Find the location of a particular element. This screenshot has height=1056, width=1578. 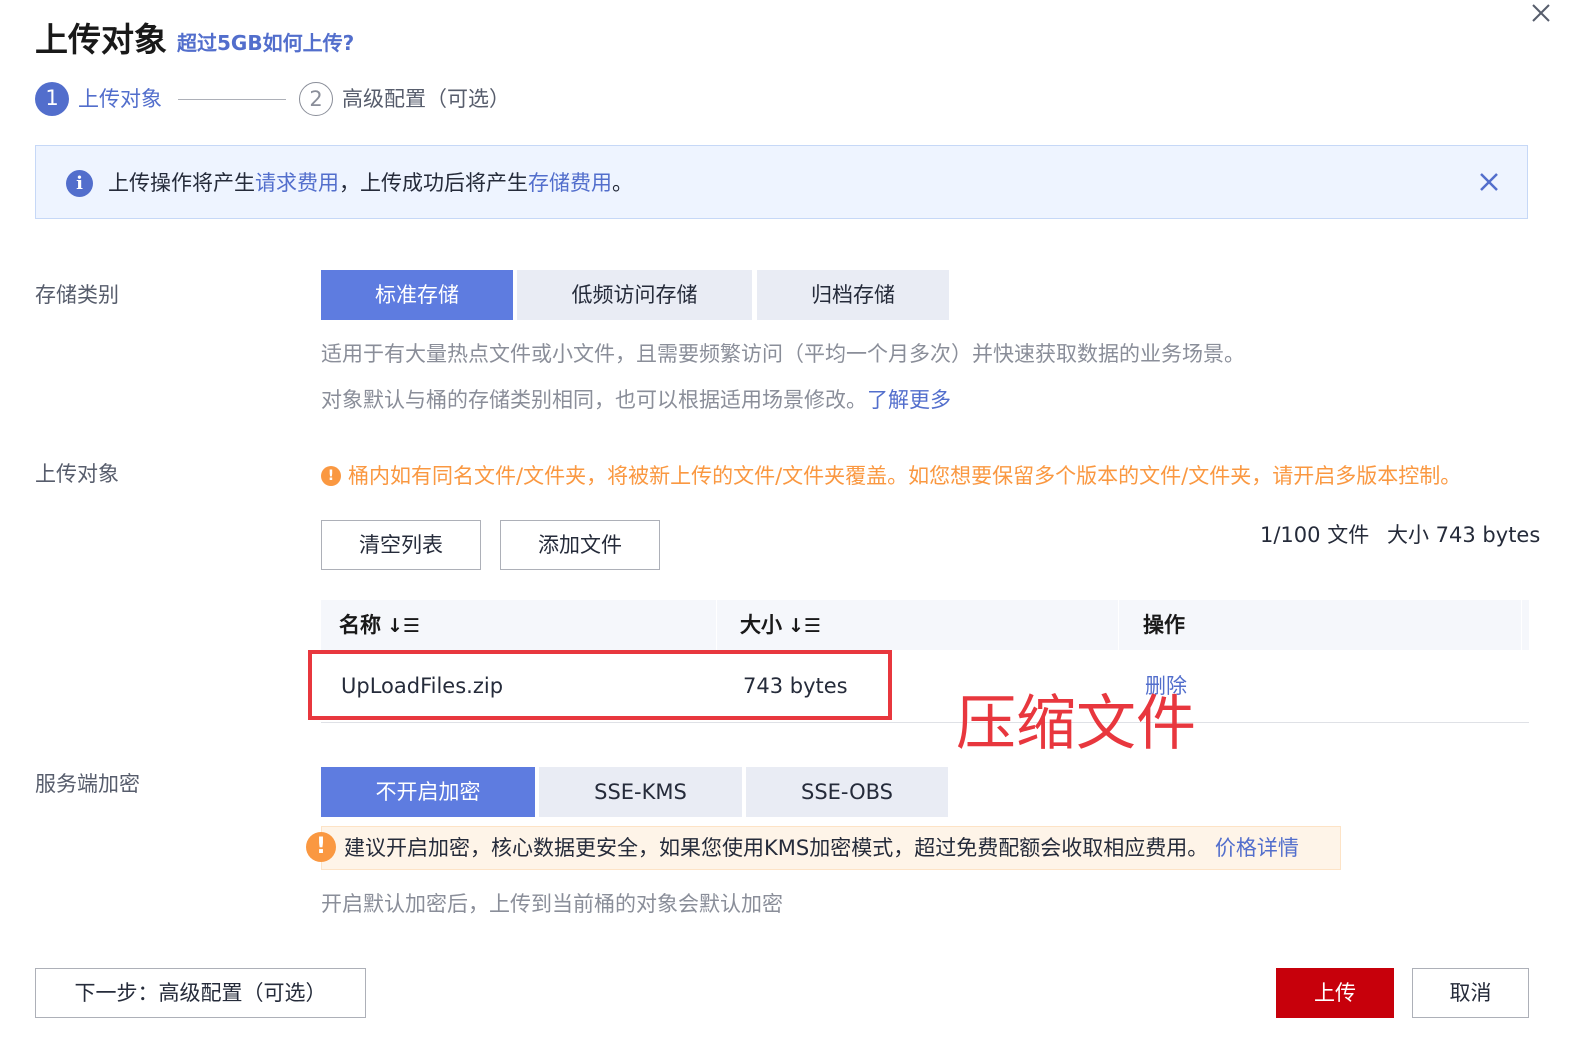

total-size: 大小 743 bytes is located at coordinates (1464, 535).